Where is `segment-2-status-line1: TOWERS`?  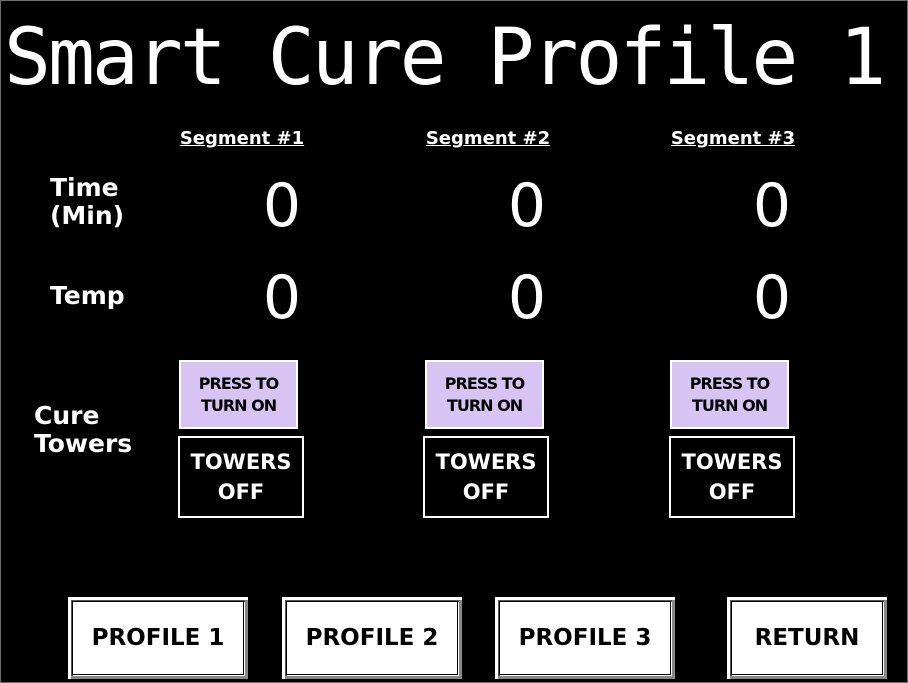
segment-2-status-line1: TOWERS is located at coordinates (486, 462).